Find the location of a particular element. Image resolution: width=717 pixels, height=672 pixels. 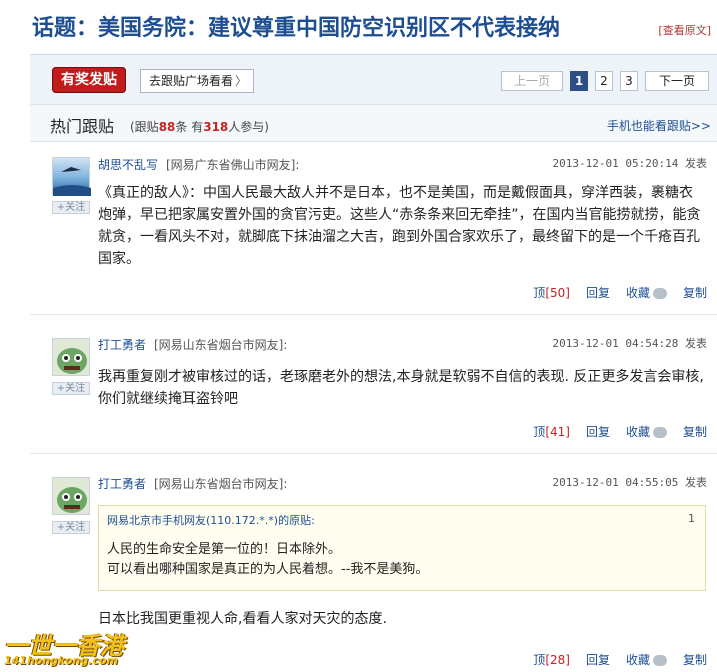

page-3-button: 3 is located at coordinates (629, 81).